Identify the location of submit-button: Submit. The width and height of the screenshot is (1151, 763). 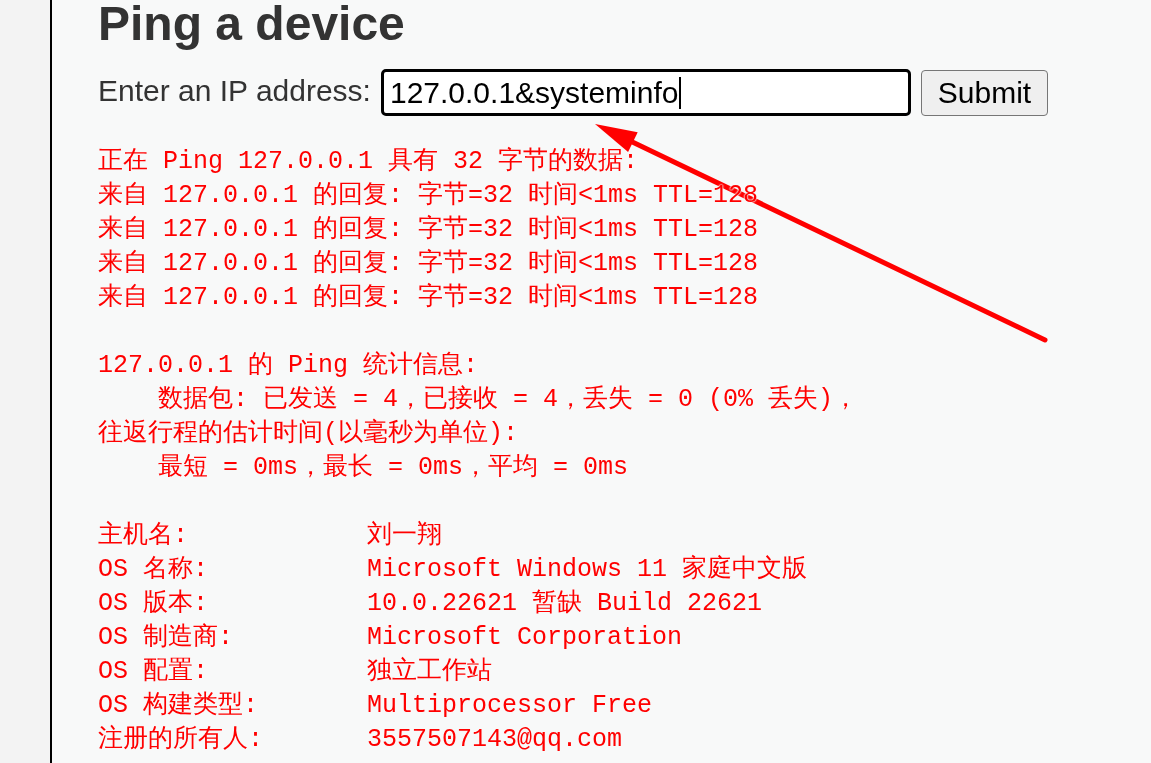
(984, 92).